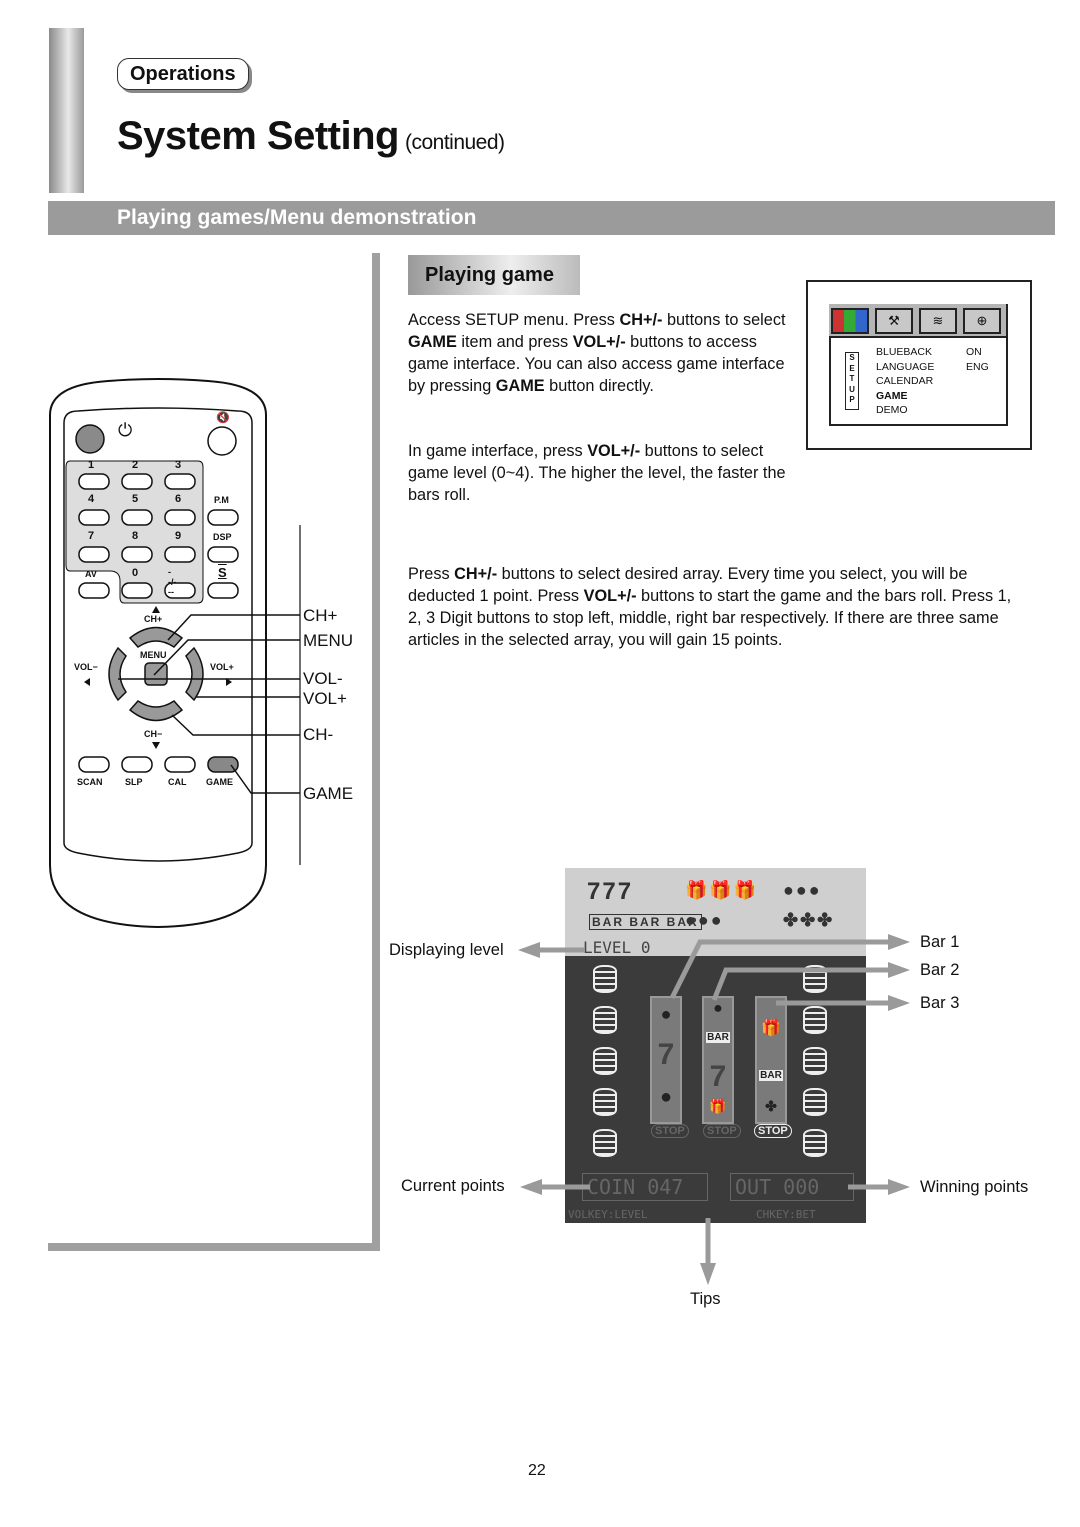 This screenshot has width=1080, height=1527. I want to click on annotation-bar-1: Bar 1, so click(940, 942).